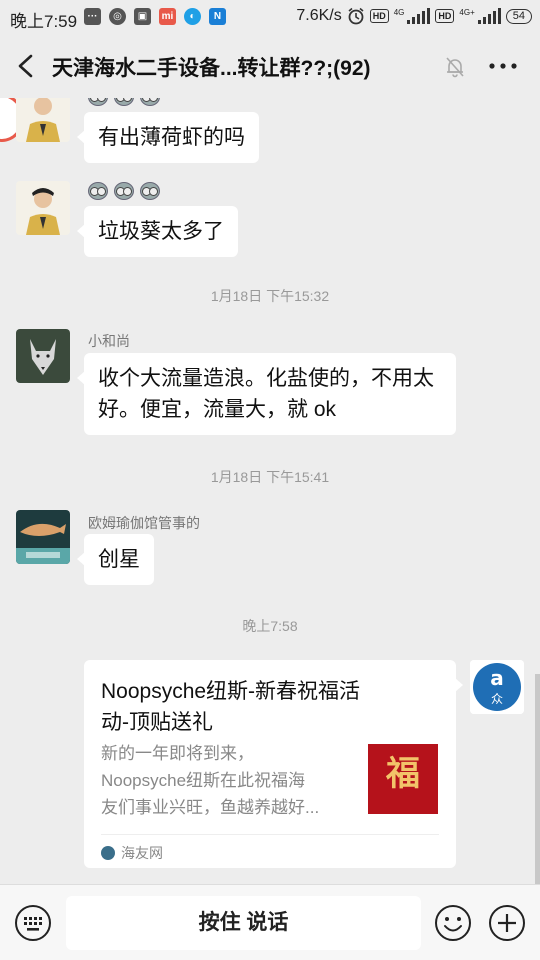  I want to click on back-arrow-icon, so click(26, 66).